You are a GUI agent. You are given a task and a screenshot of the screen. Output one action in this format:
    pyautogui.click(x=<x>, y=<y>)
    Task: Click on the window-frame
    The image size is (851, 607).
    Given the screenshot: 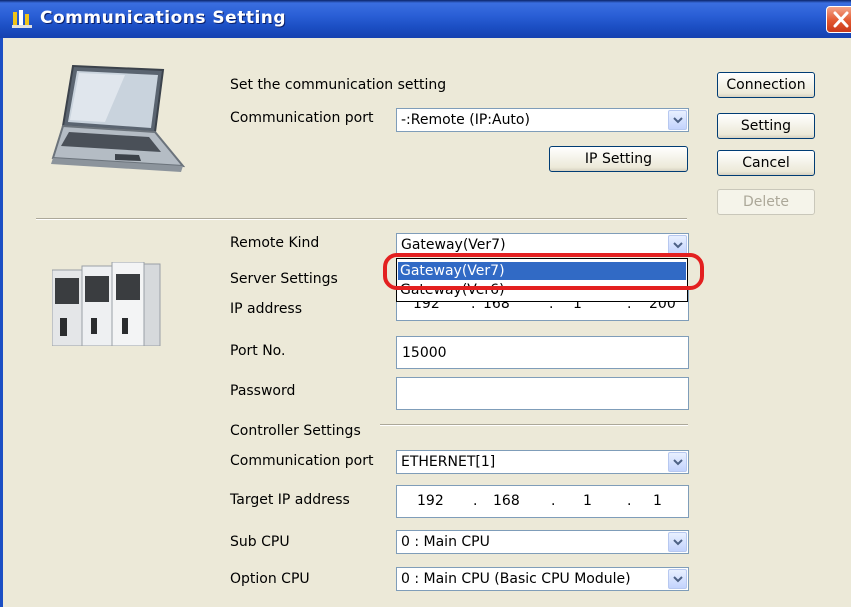 What is the action you would take?
    pyautogui.click(x=1, y=322)
    